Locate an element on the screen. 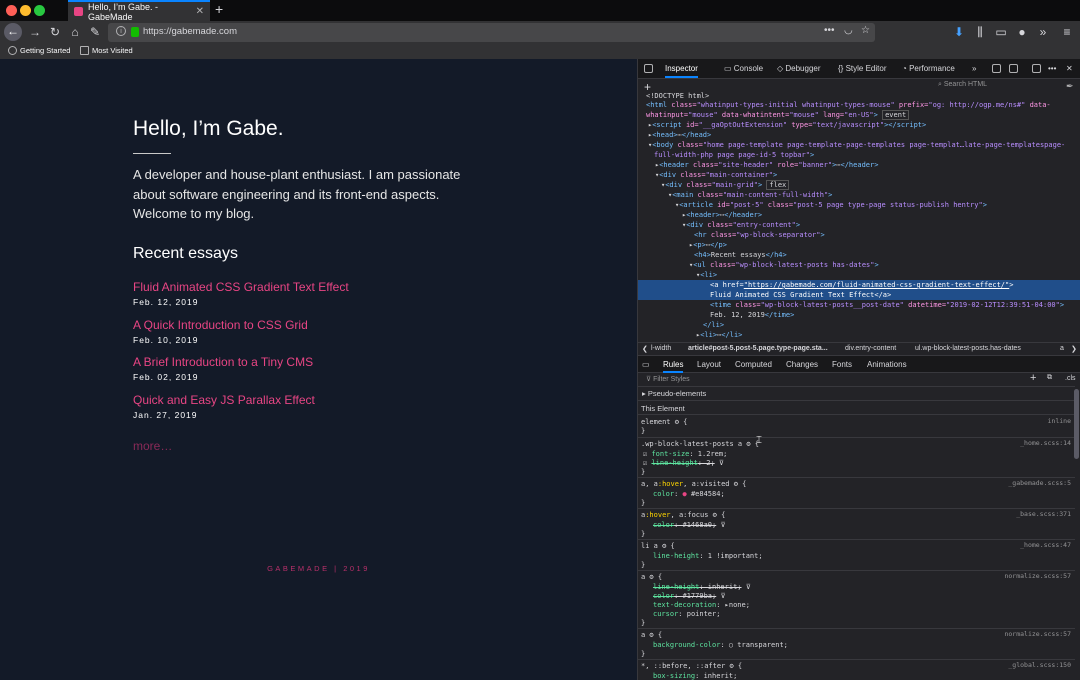  back-button: ← is located at coordinates (13, 32).